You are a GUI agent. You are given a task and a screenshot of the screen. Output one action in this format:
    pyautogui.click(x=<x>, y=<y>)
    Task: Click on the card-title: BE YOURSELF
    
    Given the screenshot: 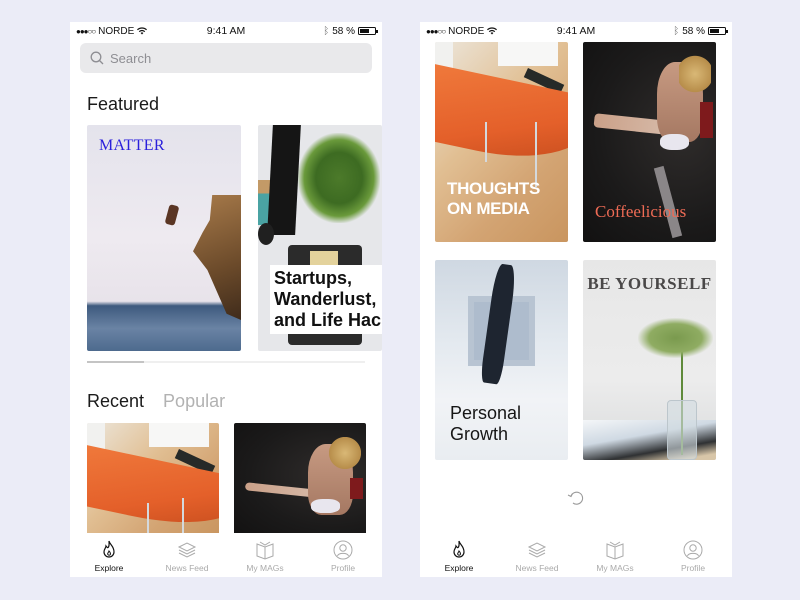 What is the action you would take?
    pyautogui.click(x=649, y=283)
    